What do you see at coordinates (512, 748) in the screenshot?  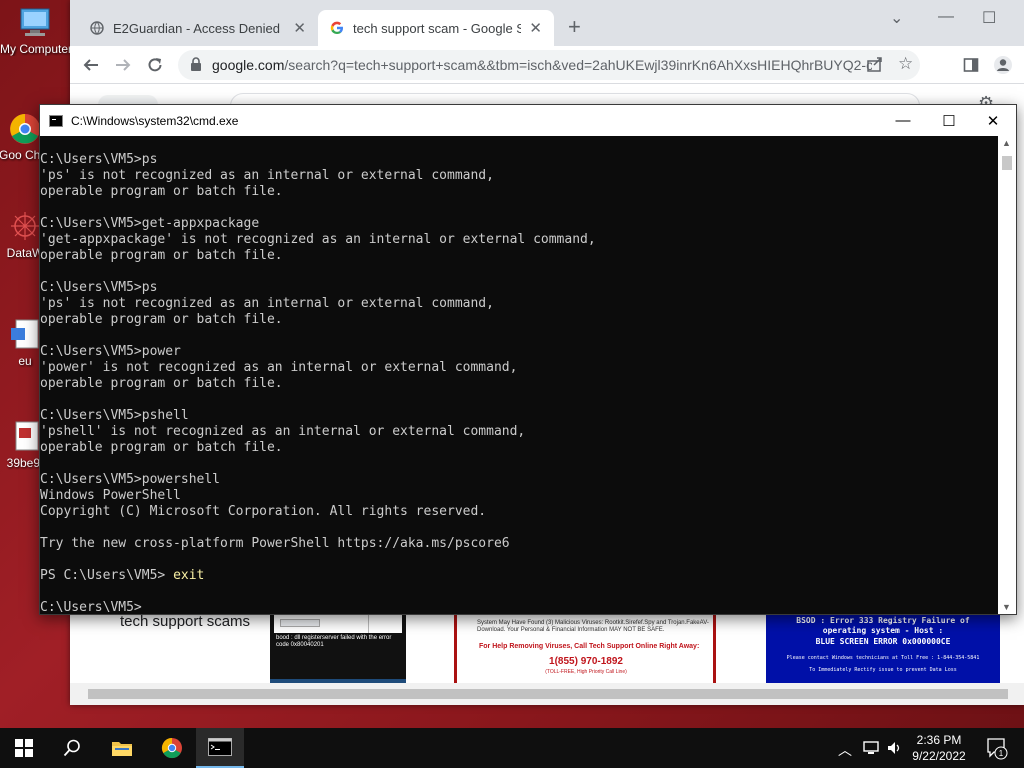 I see `taskbar: ︿ 2:36 PM 9/22/2022 1` at bounding box center [512, 748].